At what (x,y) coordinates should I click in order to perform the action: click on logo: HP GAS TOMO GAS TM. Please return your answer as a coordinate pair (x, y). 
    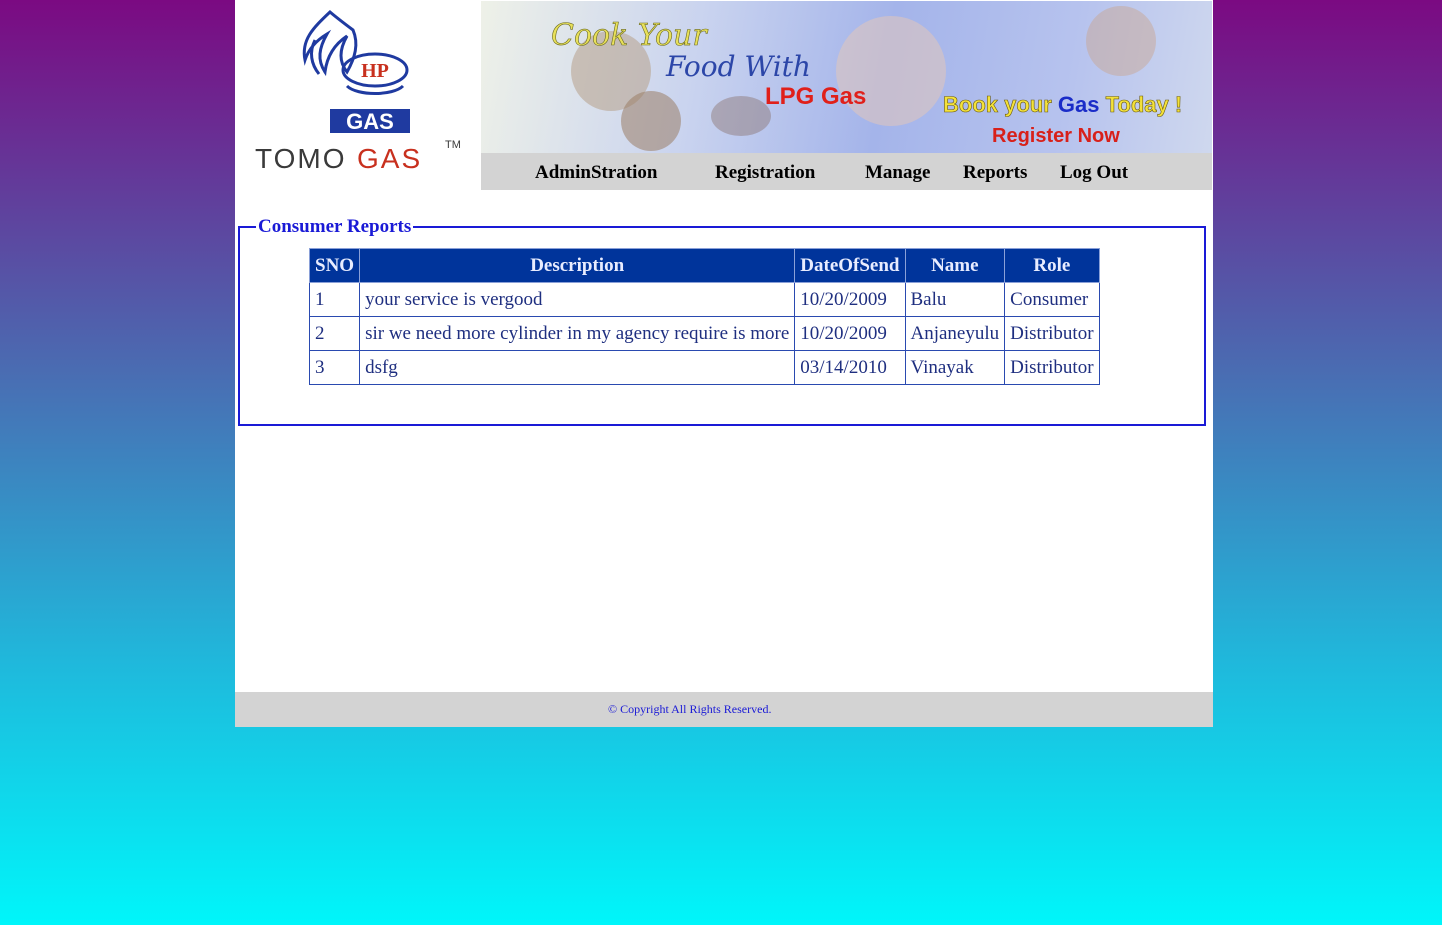
    Looking at the image, I should click on (358, 95).